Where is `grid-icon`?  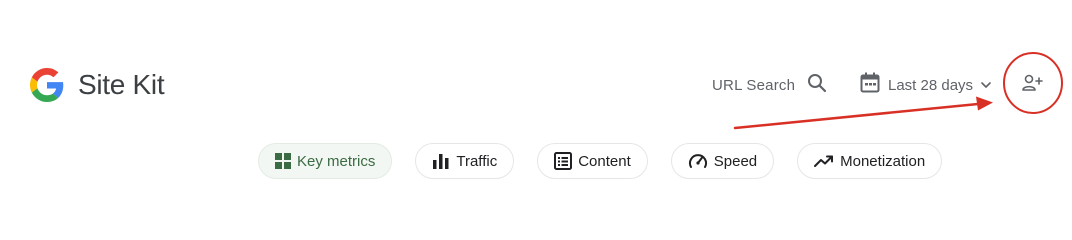
grid-icon is located at coordinates (283, 161).